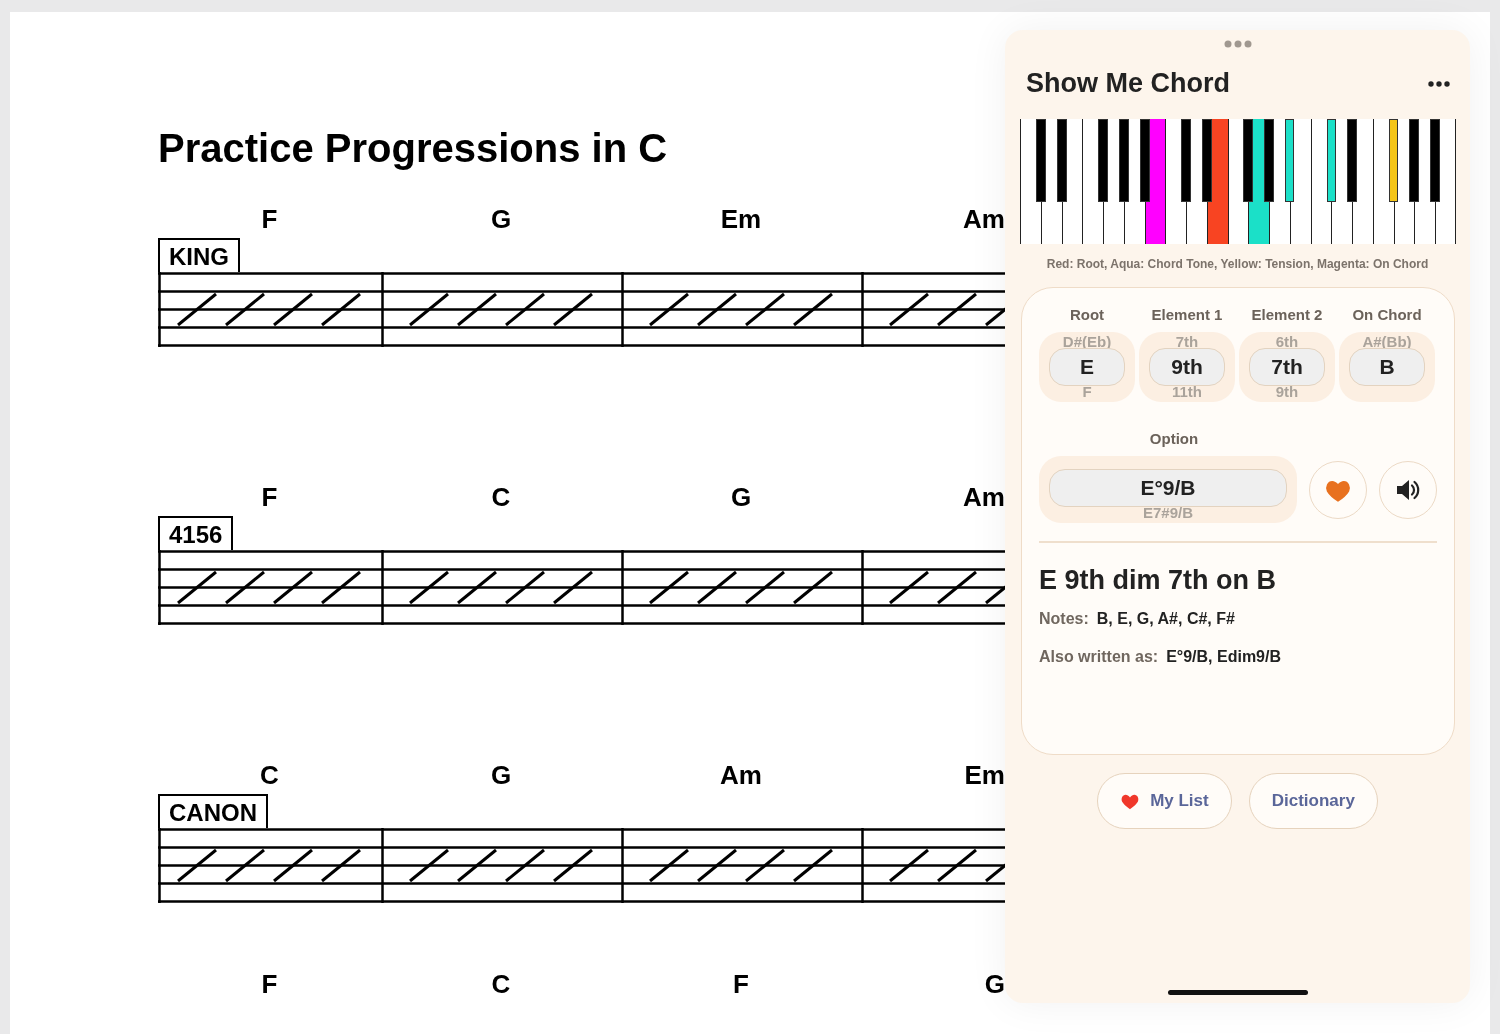 The width and height of the screenshot is (1500, 1034). What do you see at coordinates (199, 255) in the screenshot?
I see `section-label: KING` at bounding box center [199, 255].